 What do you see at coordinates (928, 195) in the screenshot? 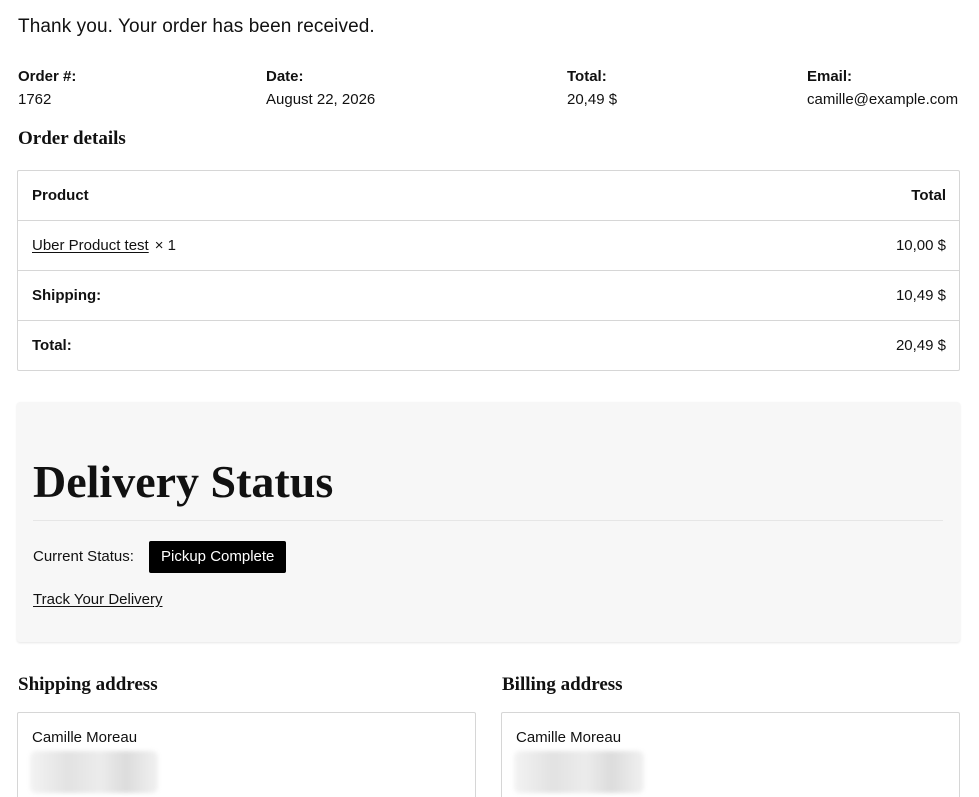
I see `total-column-header: Total` at bounding box center [928, 195].